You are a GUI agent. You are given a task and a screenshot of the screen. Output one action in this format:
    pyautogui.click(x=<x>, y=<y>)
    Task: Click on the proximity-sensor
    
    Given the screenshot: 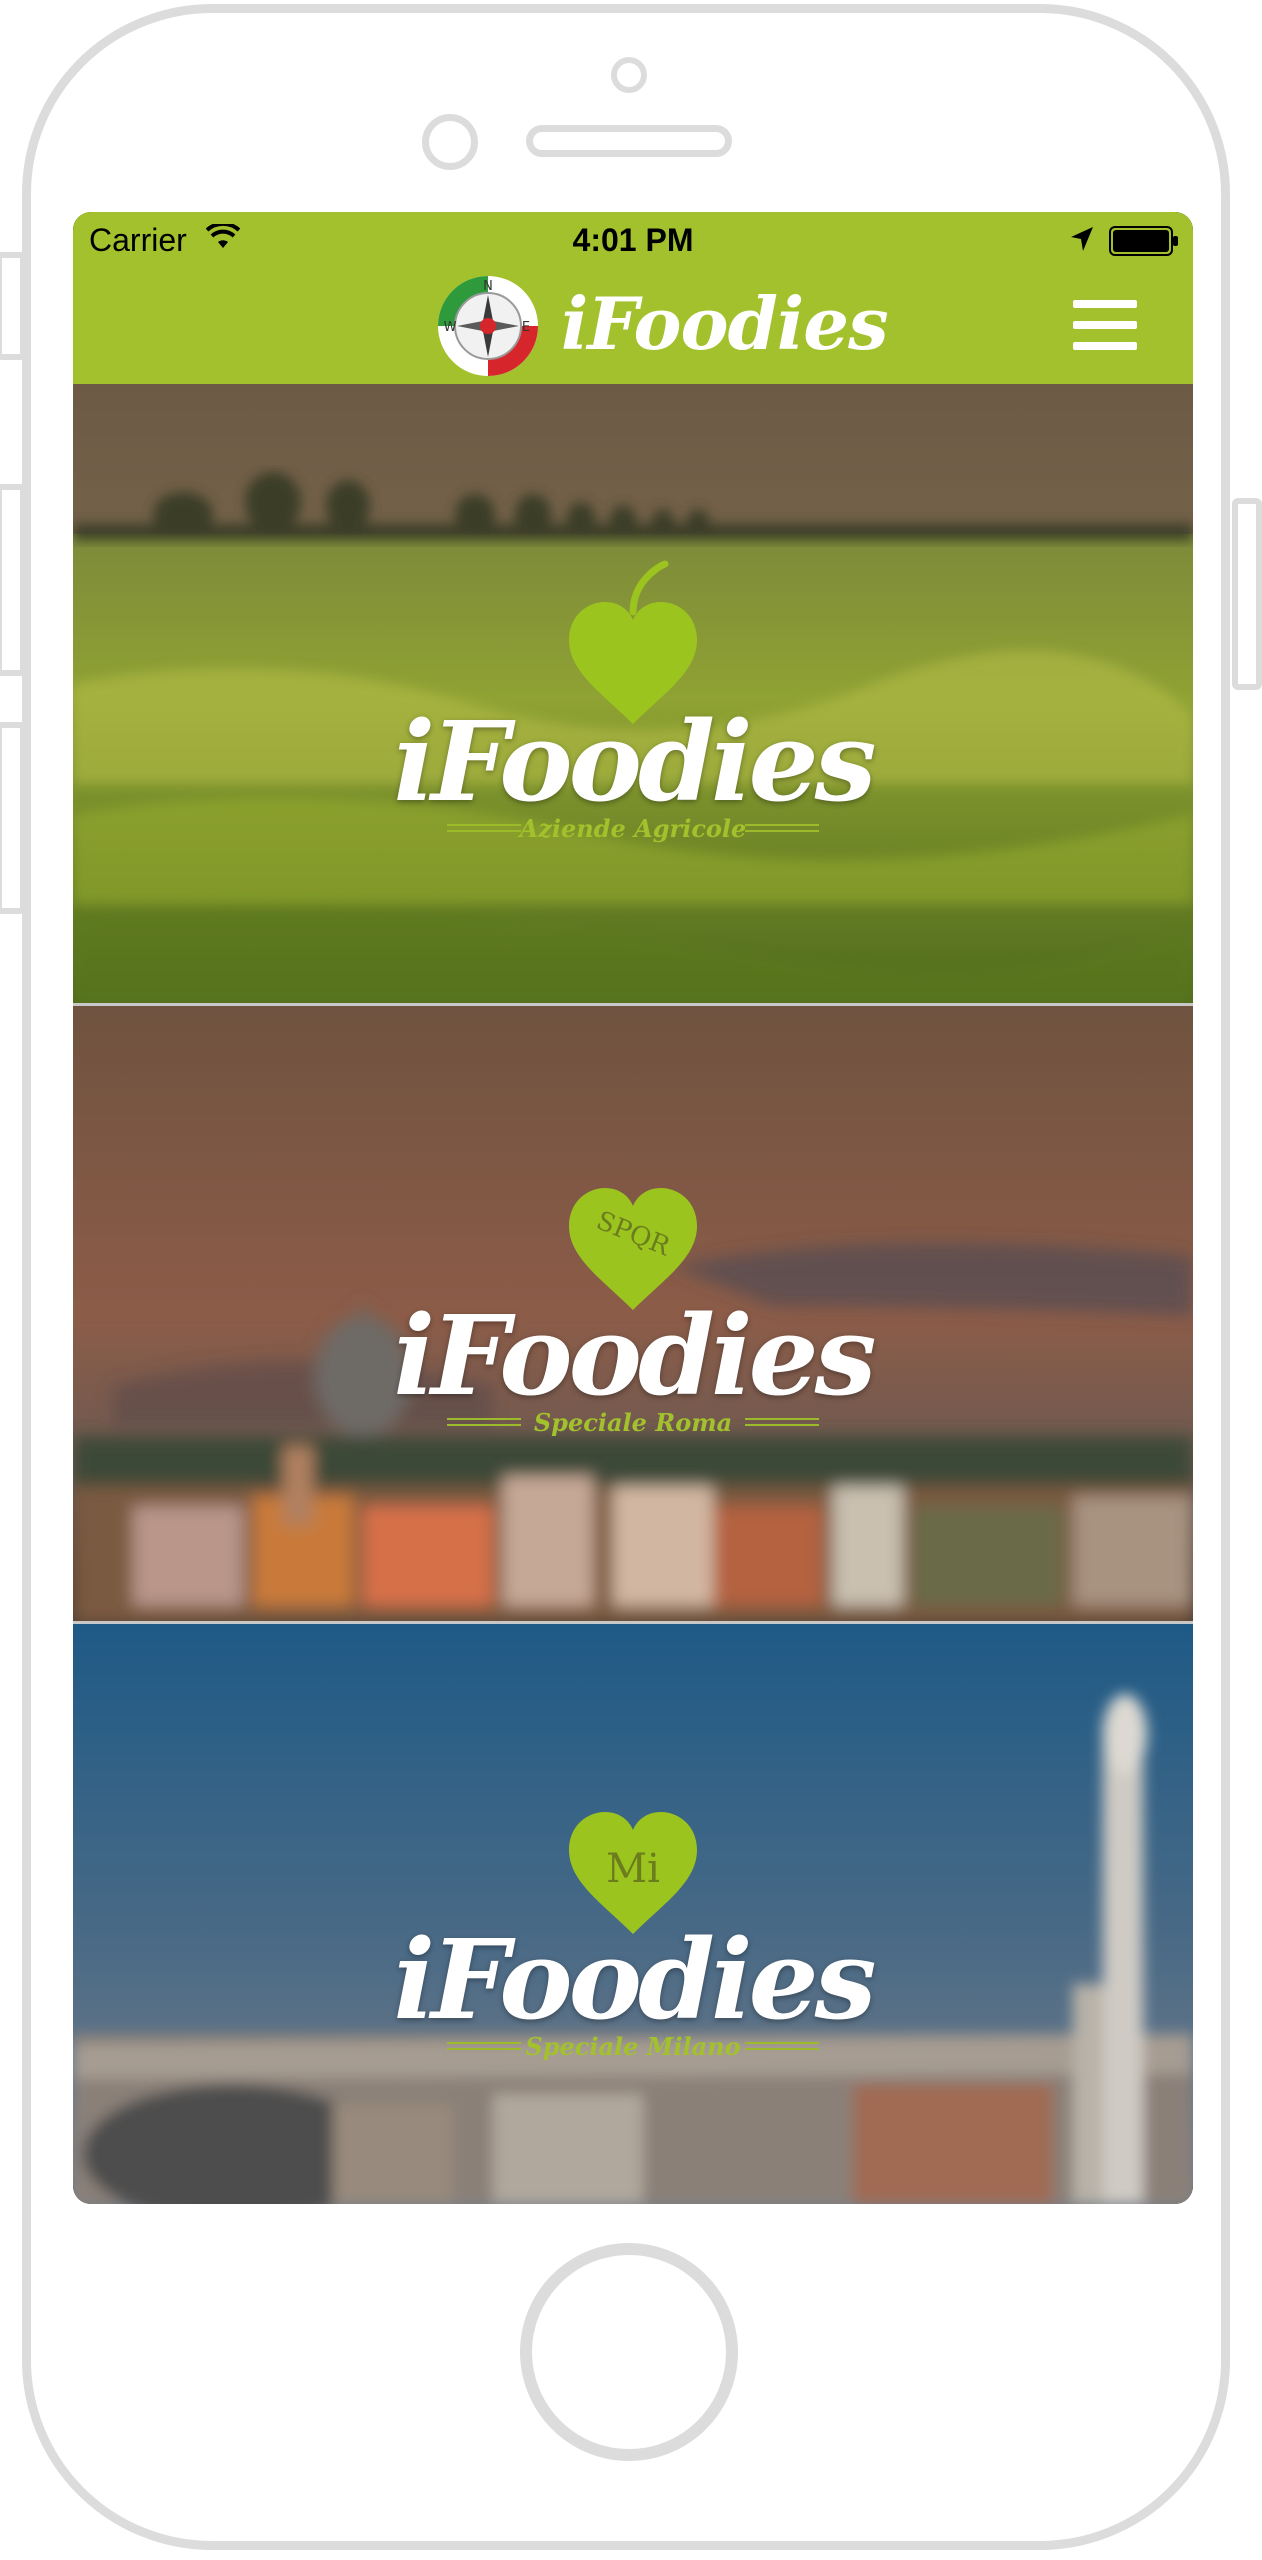 What is the action you would take?
    pyautogui.click(x=450, y=142)
    